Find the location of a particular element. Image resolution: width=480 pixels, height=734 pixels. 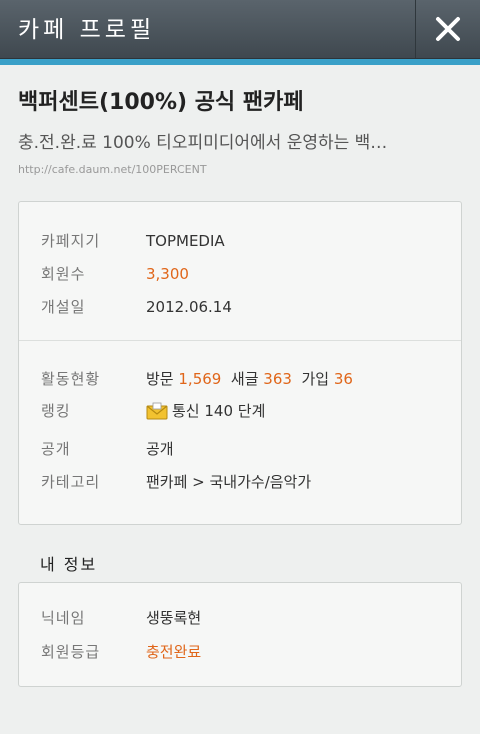

my-info-title: 내 정보 is located at coordinates (69, 564).